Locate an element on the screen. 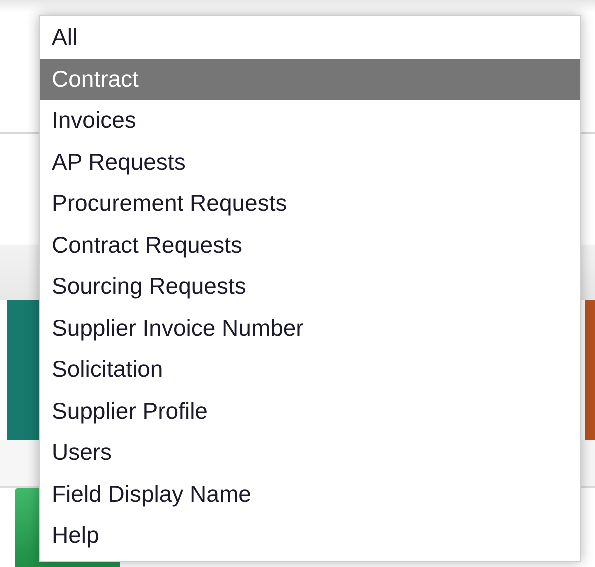  dropdown-option: Field Display Name is located at coordinates (310, 494).